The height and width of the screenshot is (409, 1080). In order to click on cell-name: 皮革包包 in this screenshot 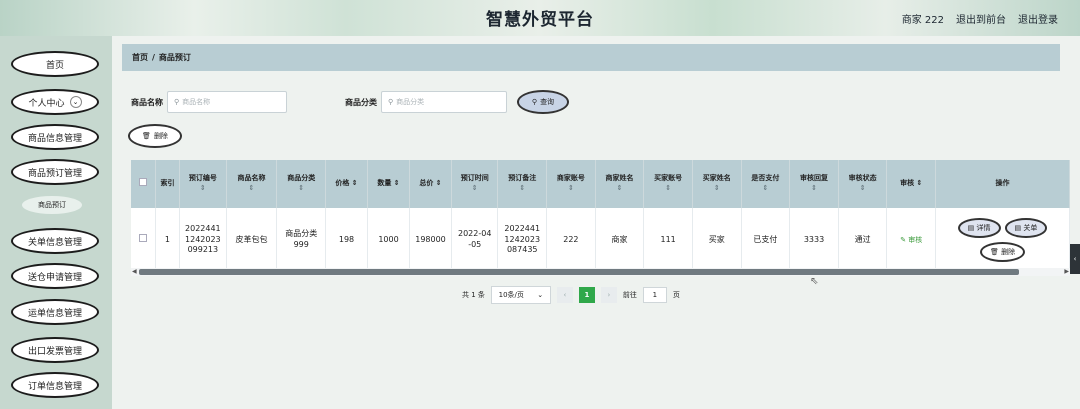, I will do `click(252, 240)`.